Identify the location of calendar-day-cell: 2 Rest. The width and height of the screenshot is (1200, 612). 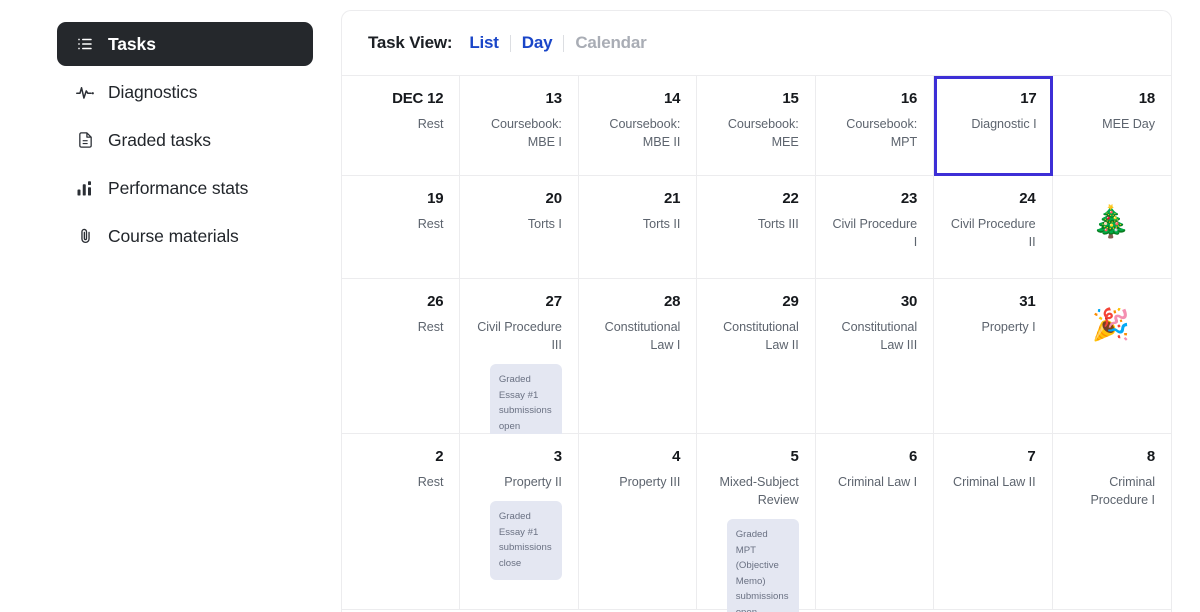
(401, 522).